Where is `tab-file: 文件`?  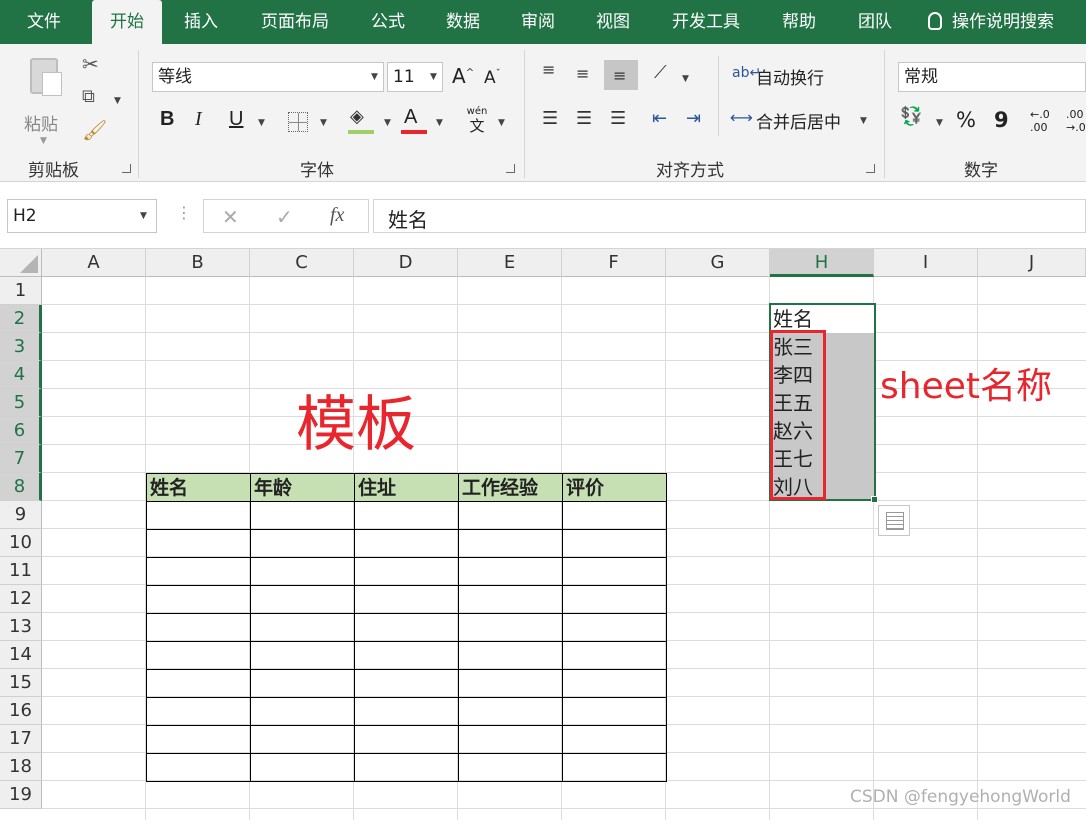 tab-file: 文件 is located at coordinates (44, 22).